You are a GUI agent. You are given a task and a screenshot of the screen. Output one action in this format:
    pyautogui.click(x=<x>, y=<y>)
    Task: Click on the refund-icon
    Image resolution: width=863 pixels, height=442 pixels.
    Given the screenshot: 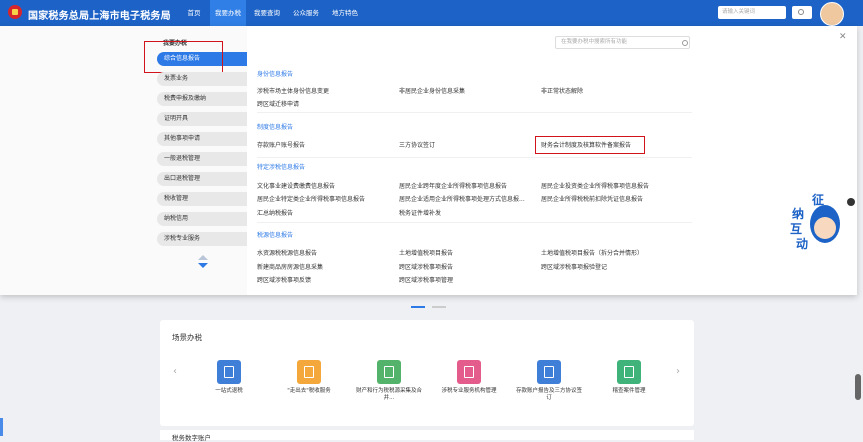 What is the action you would take?
    pyautogui.click(x=229, y=372)
    